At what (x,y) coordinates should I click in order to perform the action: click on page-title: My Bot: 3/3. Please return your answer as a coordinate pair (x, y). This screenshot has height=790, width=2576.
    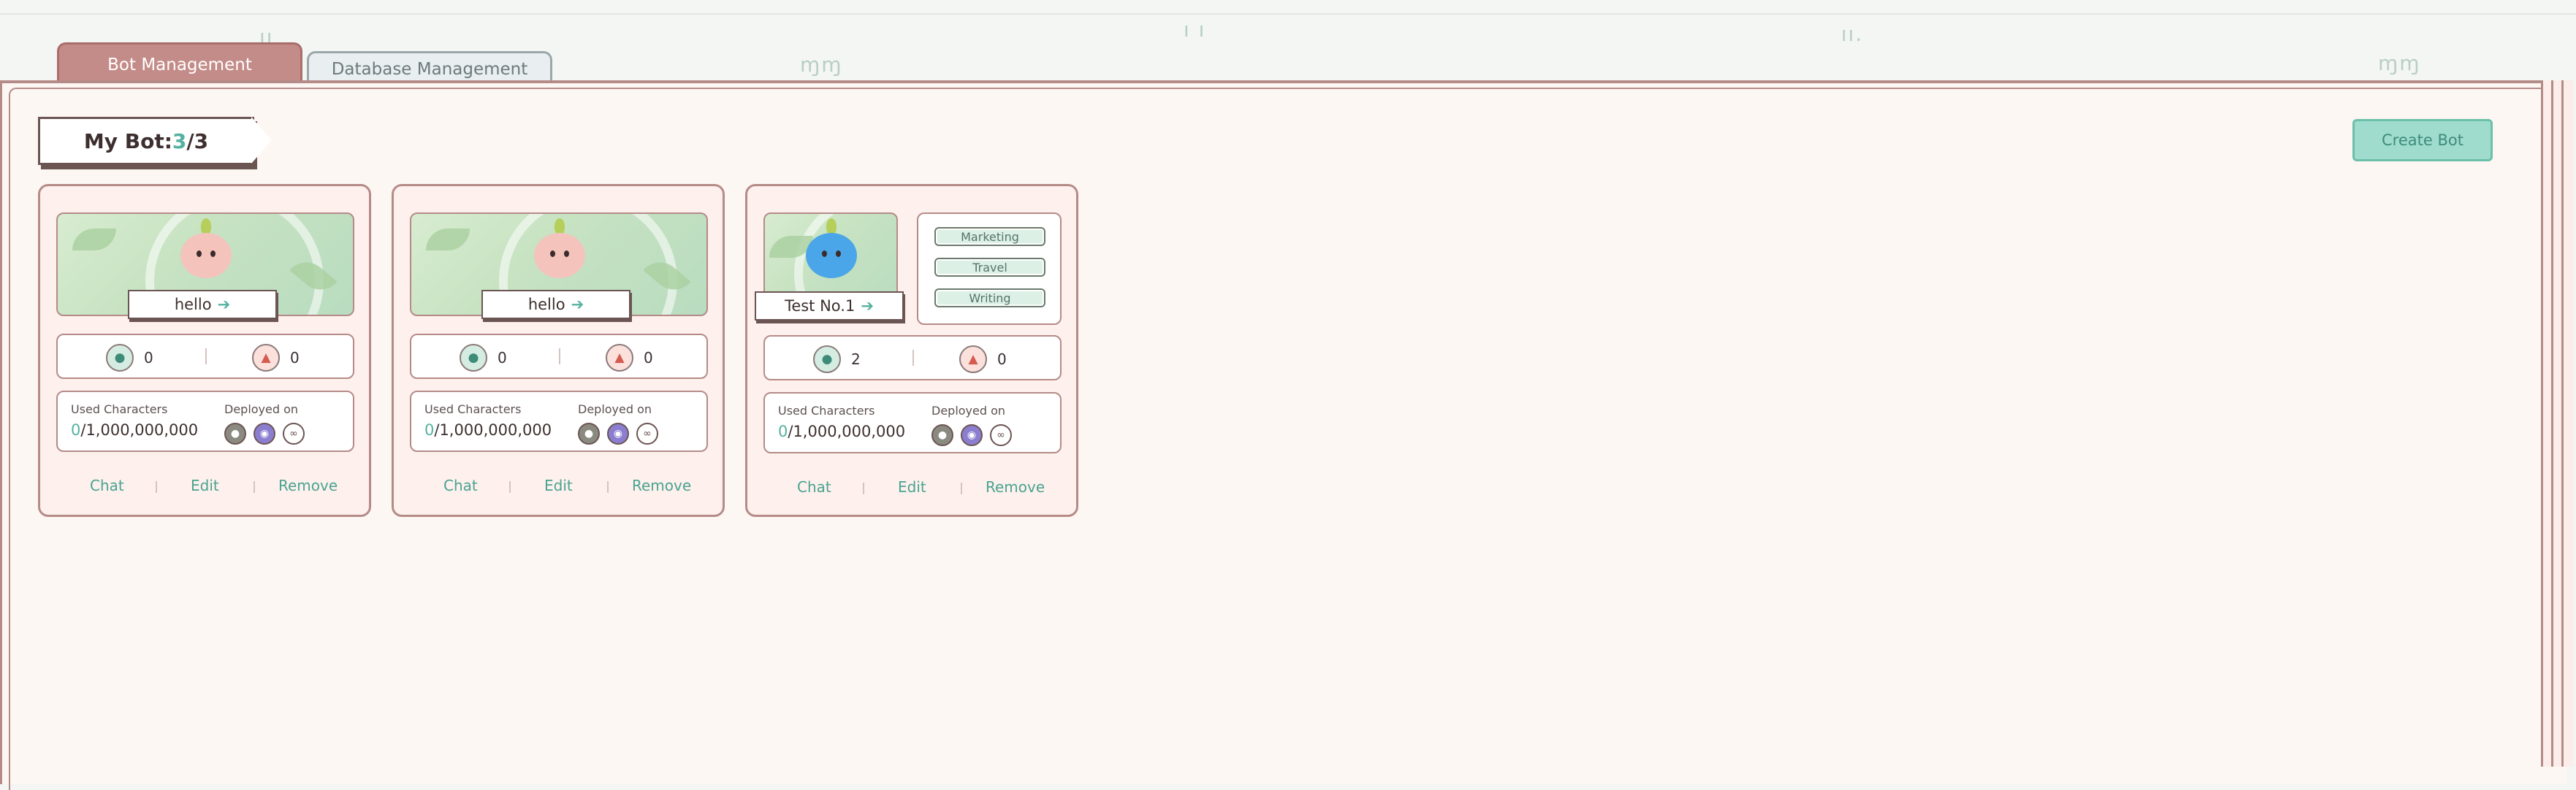
    Looking at the image, I should click on (146, 141).